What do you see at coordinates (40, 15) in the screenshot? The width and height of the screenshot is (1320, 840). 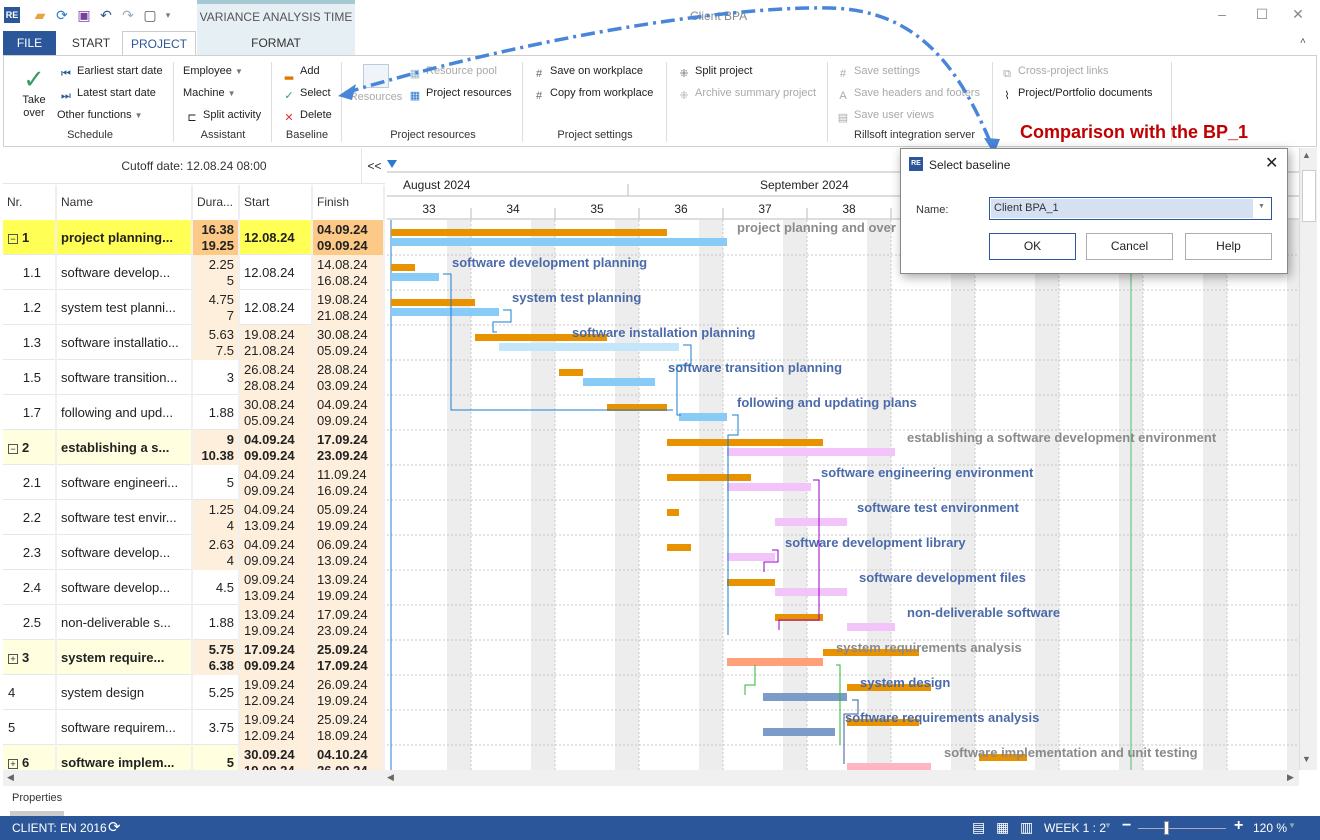 I see `open-icon: ▰` at bounding box center [40, 15].